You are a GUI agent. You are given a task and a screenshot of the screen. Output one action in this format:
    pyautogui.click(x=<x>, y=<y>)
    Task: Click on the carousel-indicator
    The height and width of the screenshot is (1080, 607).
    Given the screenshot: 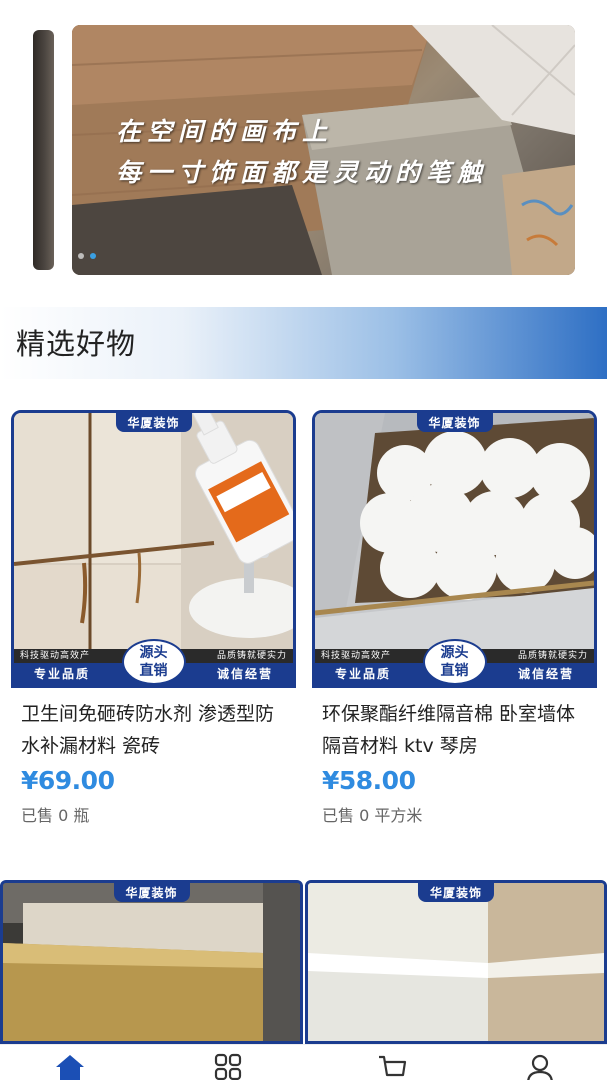 What is the action you would take?
    pyautogui.click(x=87, y=256)
    